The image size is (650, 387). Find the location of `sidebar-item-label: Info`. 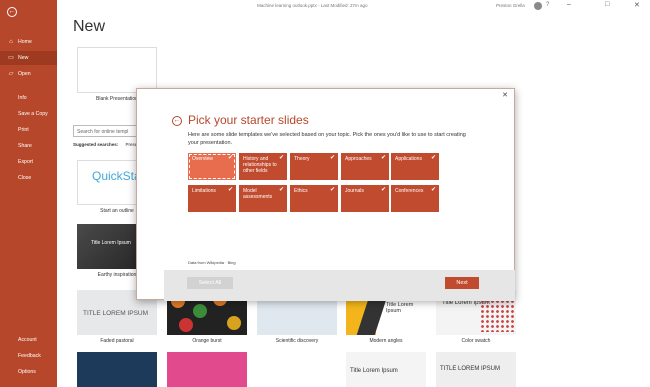

sidebar-item-label: Info is located at coordinates (22, 98).